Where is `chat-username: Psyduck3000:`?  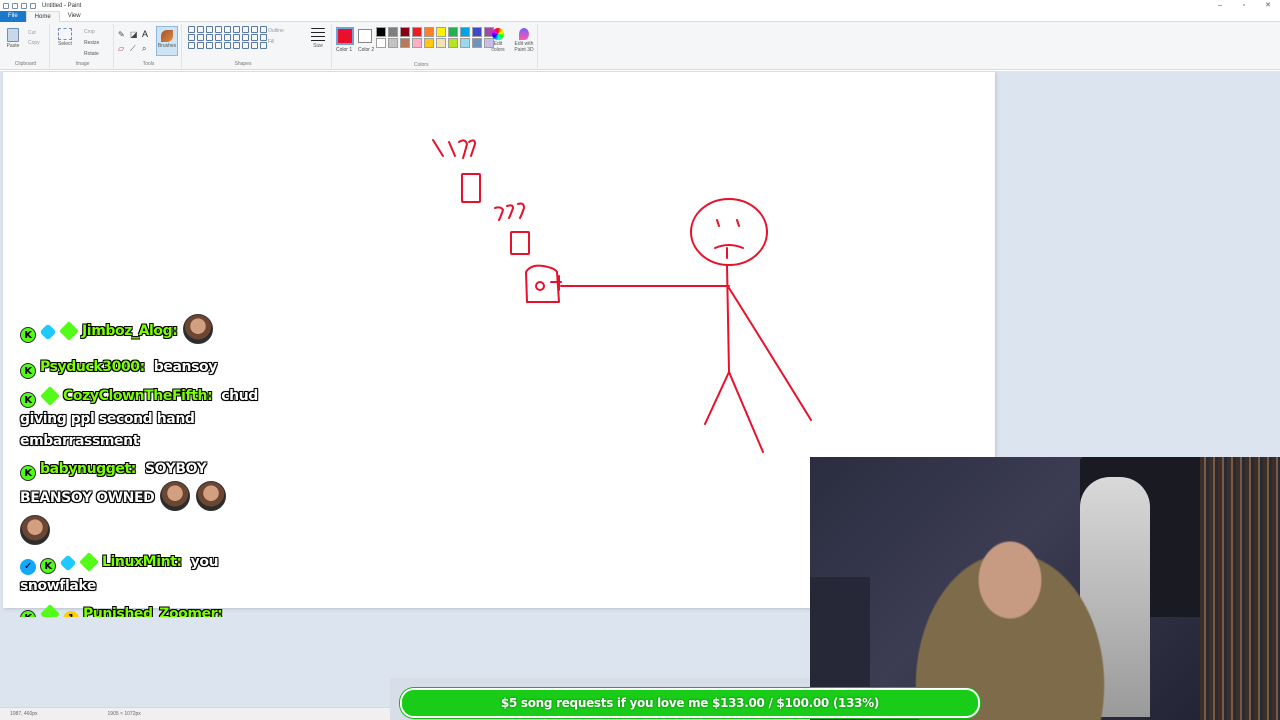 chat-username: Psyduck3000: is located at coordinates (92, 367).